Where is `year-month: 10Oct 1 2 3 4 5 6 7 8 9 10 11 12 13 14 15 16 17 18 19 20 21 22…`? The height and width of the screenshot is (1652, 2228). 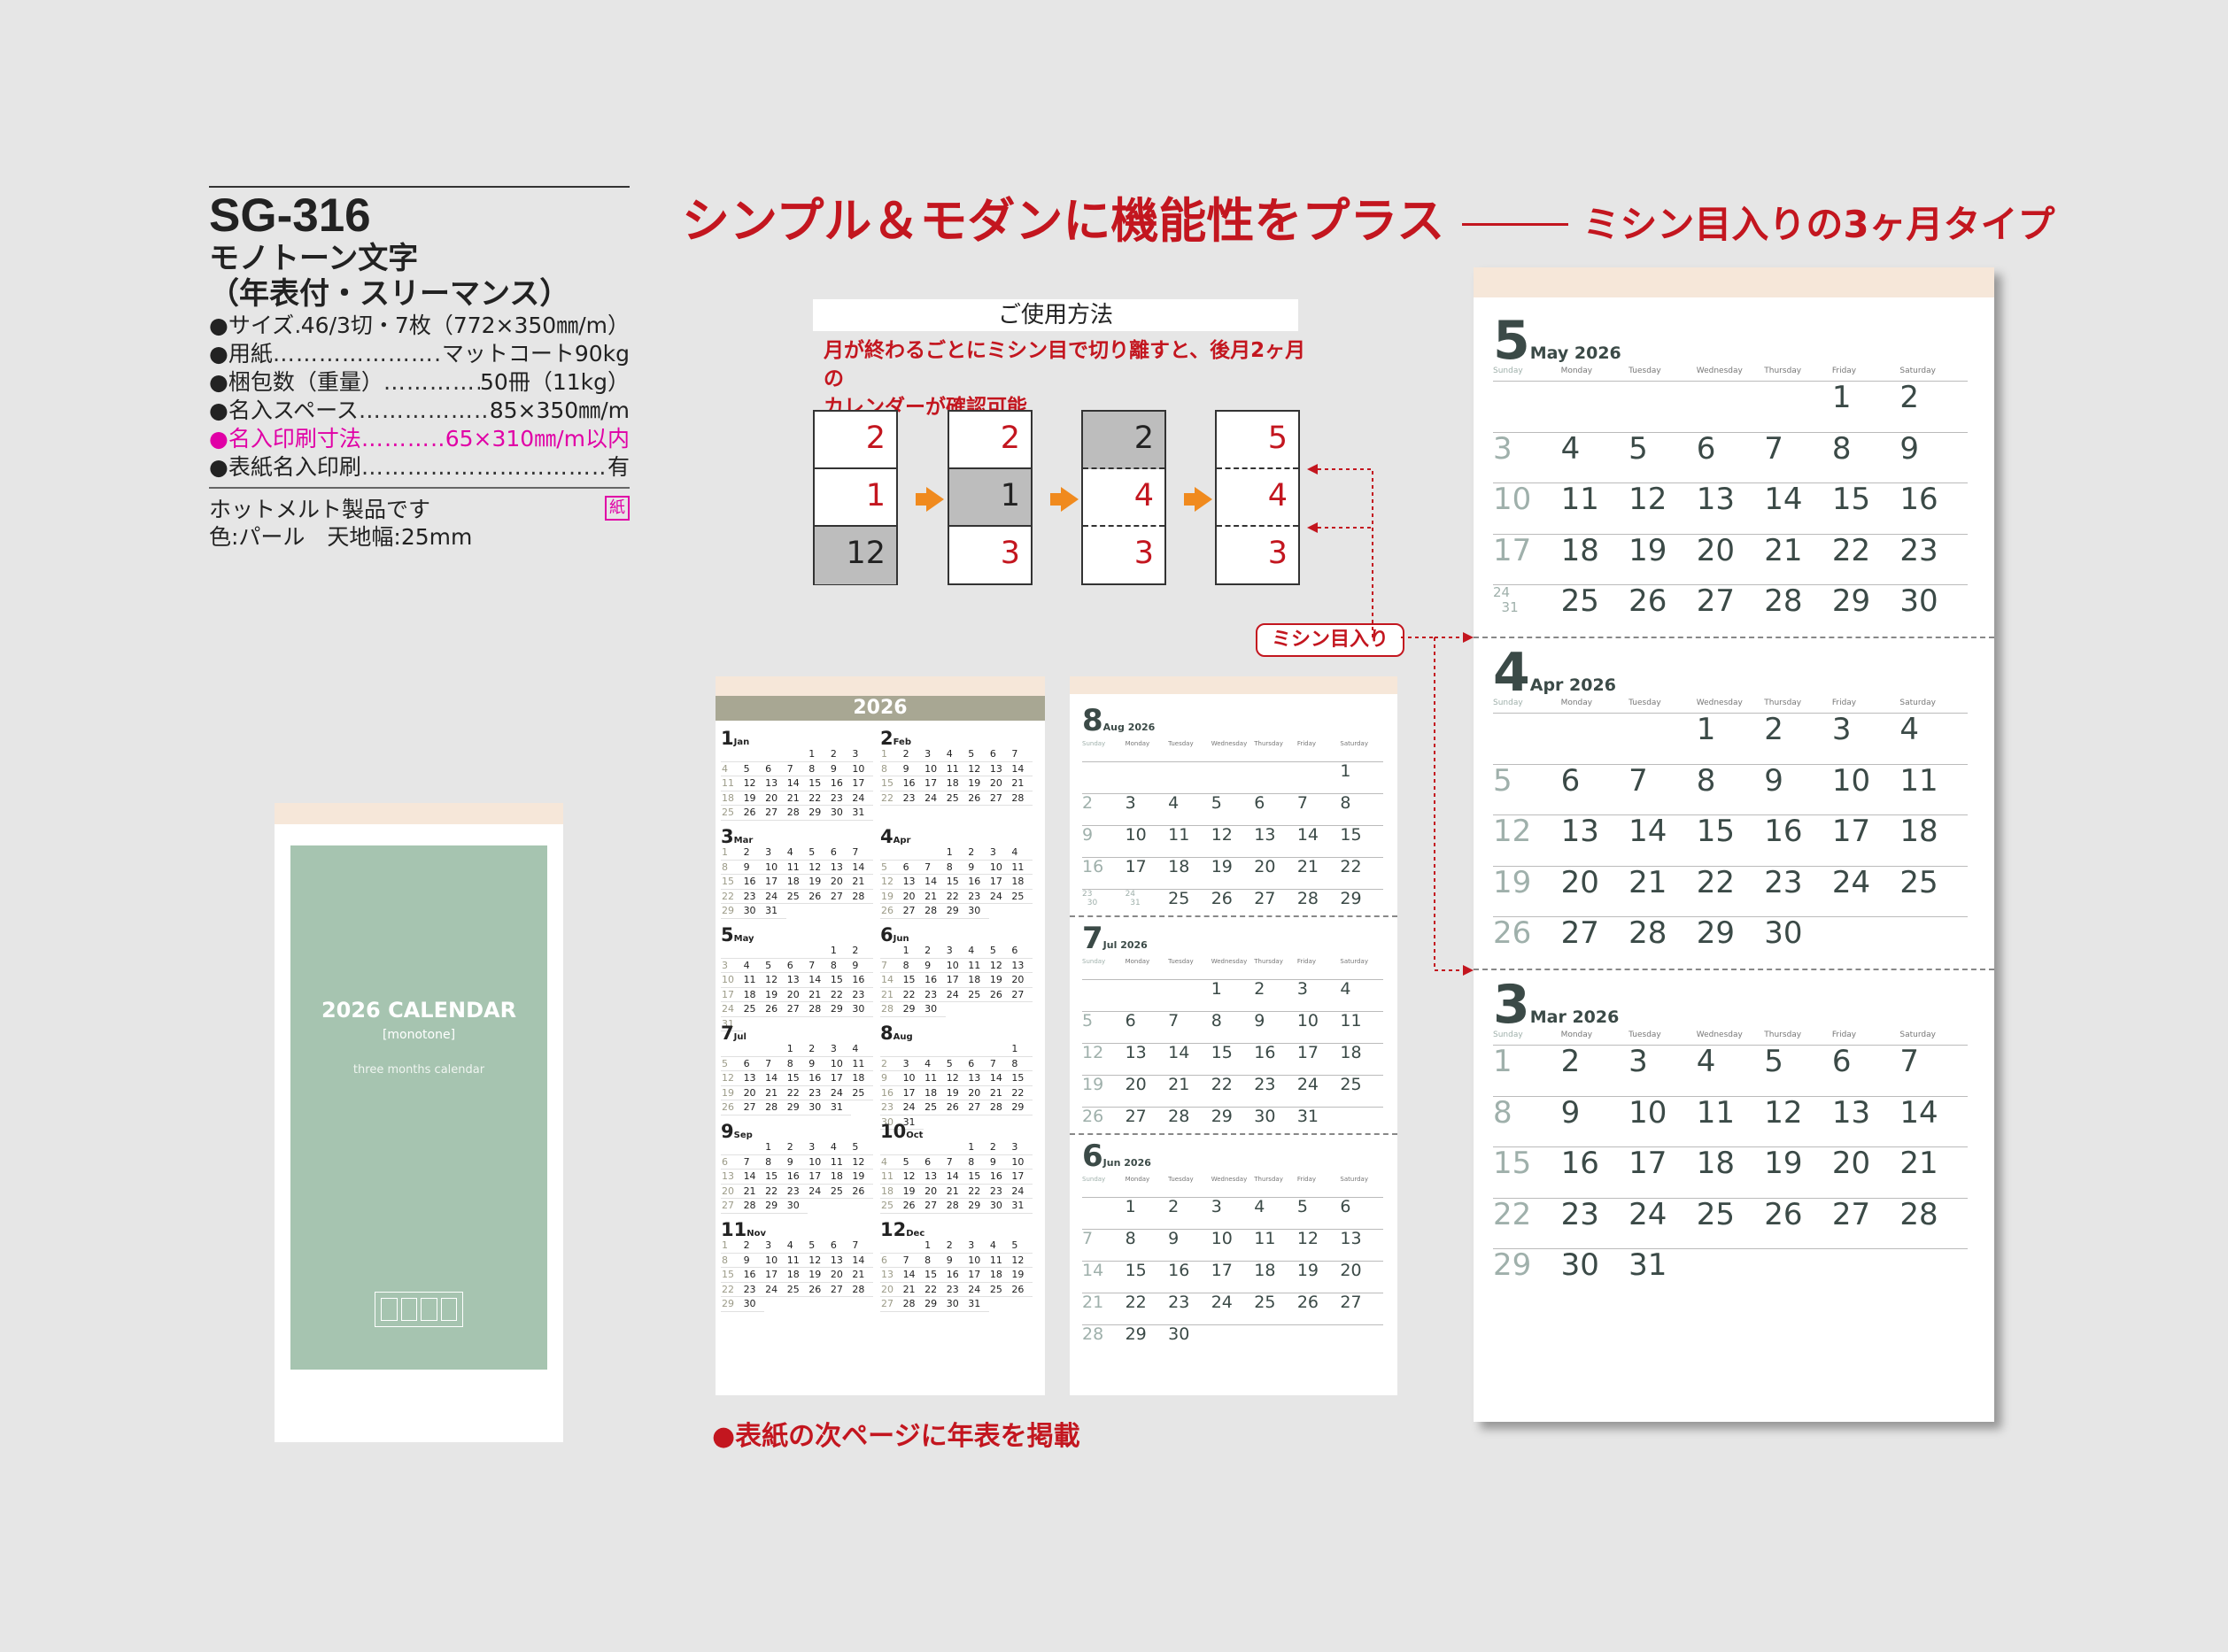 year-month: 10Oct 1 2 3 4 5 6 7 8 9 10 11 12 13 14 15 16 17 18 19 20 21 22… is located at coordinates (956, 1167).